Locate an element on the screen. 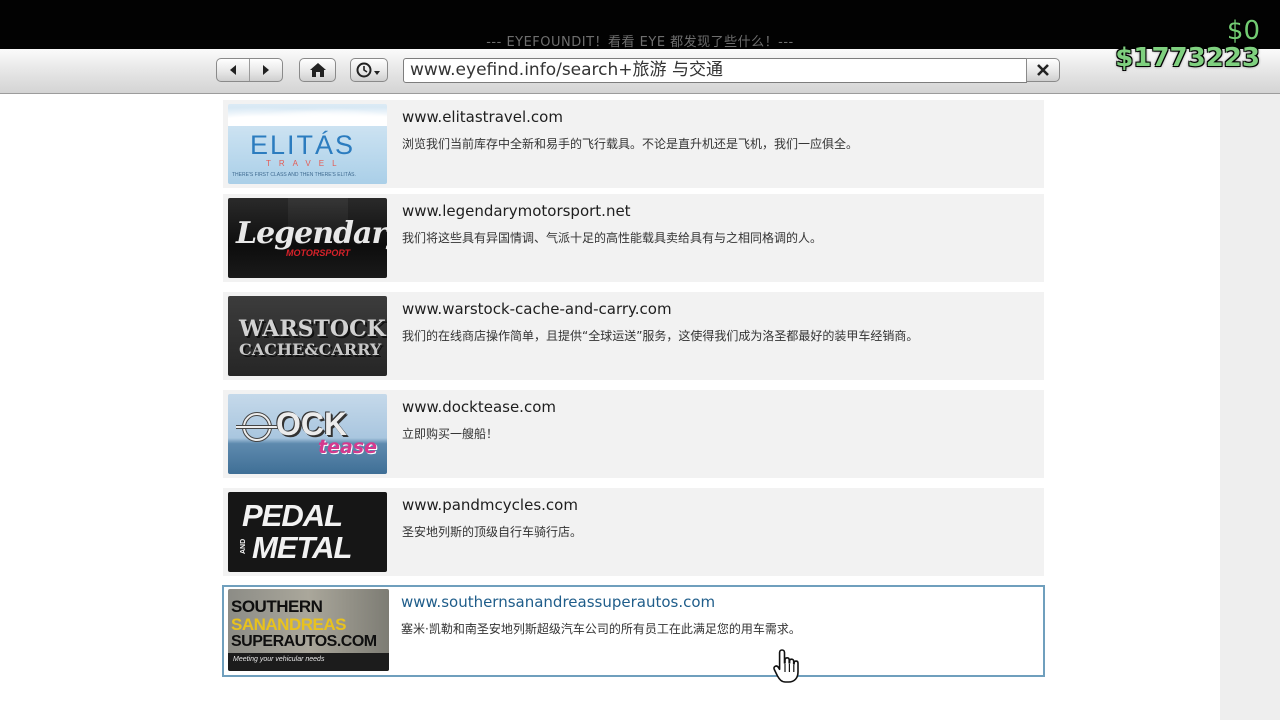 This screenshot has height=720, width=1280. browser-toolbar: www.eyefind.info/search+旅游 与交通 is located at coordinates (640, 71).